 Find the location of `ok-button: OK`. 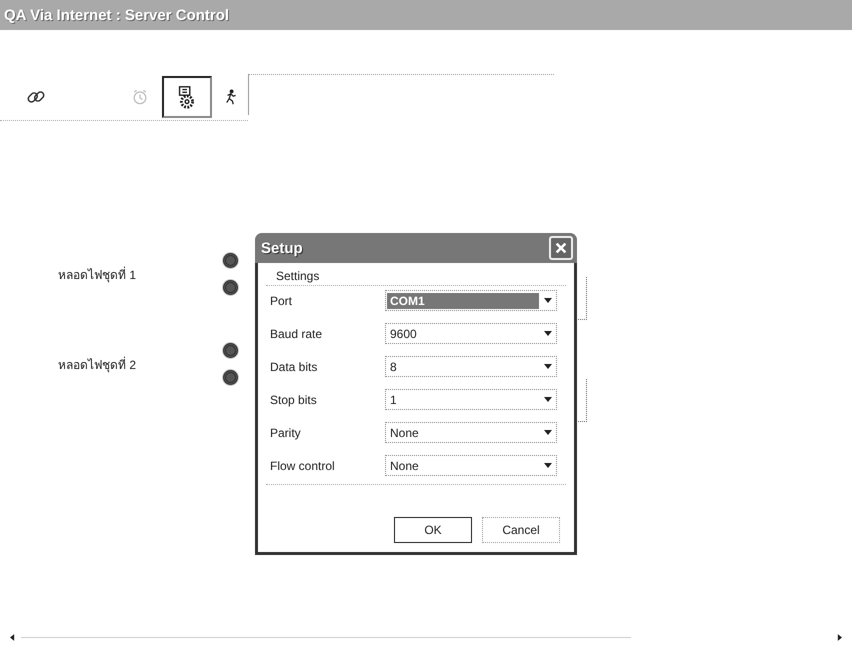

ok-button: OK is located at coordinates (433, 530).